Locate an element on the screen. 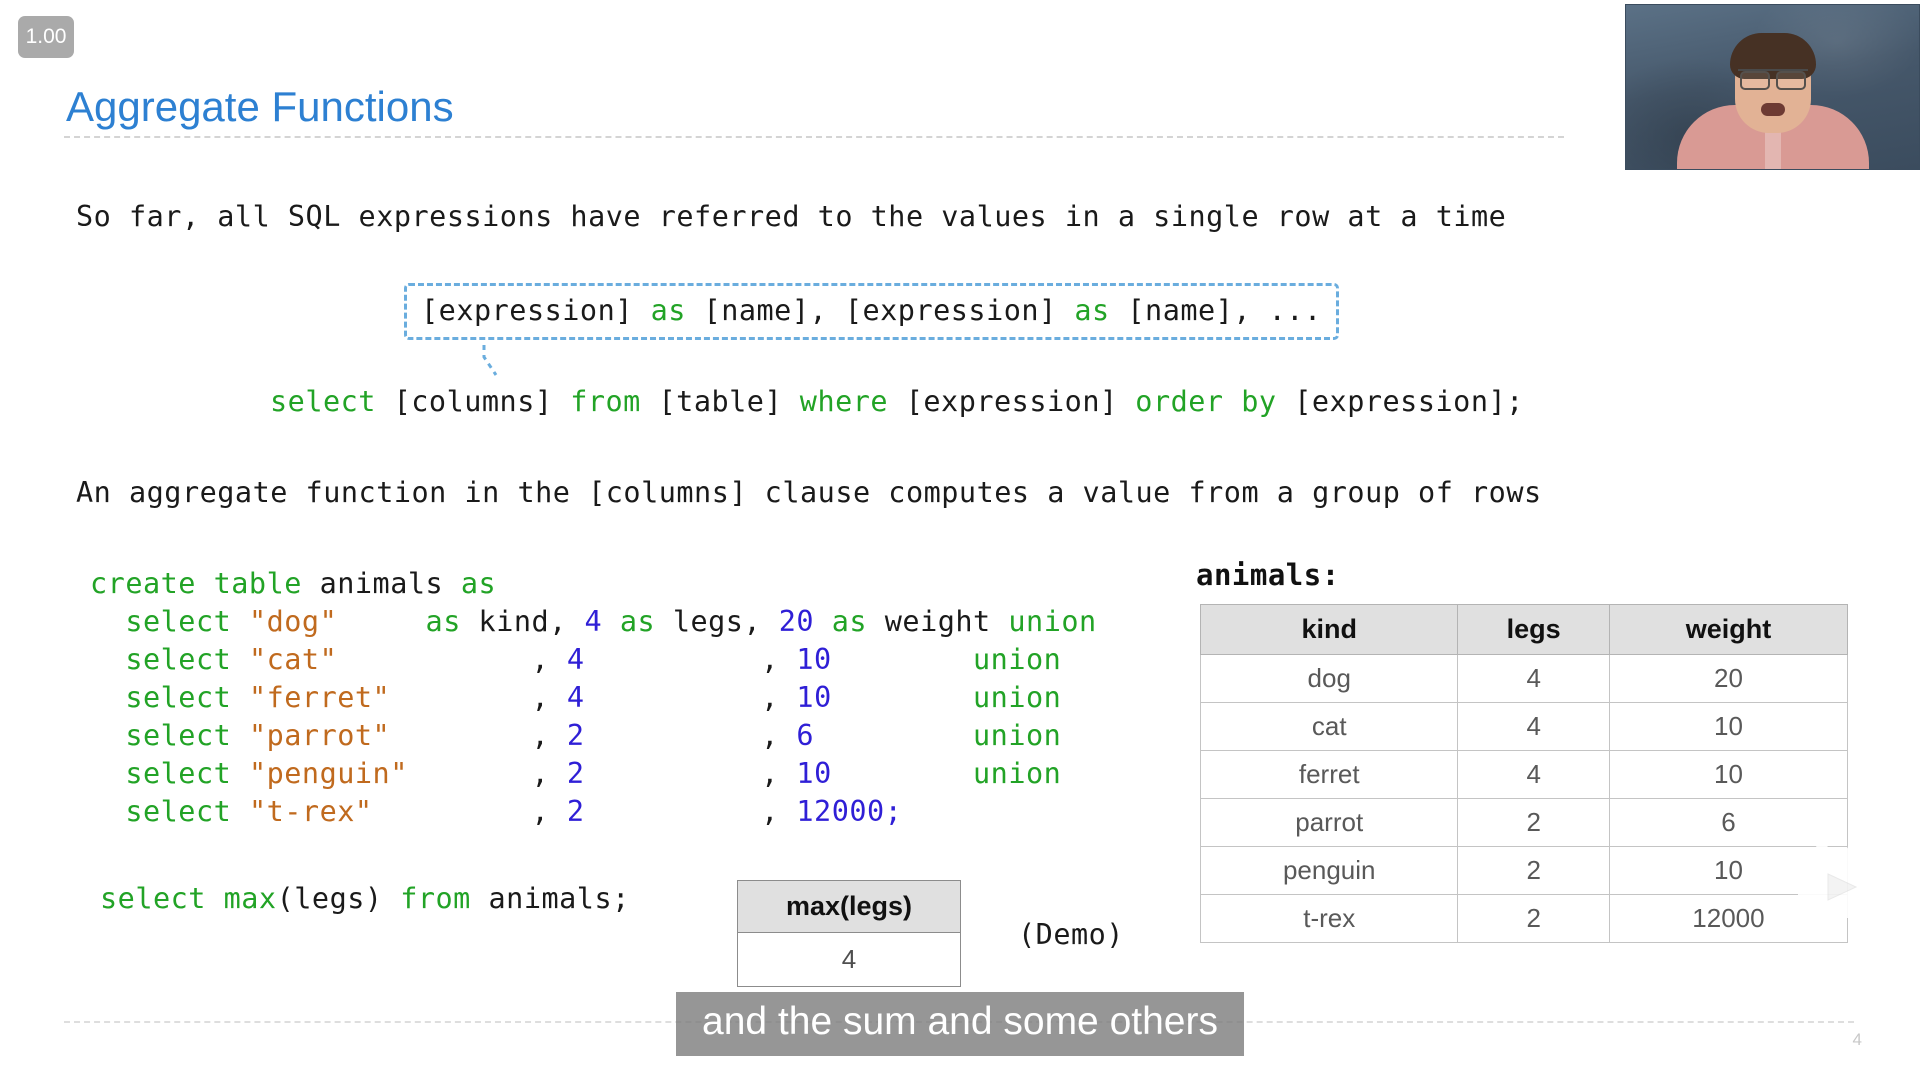 Image resolution: width=1920 pixels, height=1080 pixels. table-row: ferret 4 10 is located at coordinates (1524, 774).